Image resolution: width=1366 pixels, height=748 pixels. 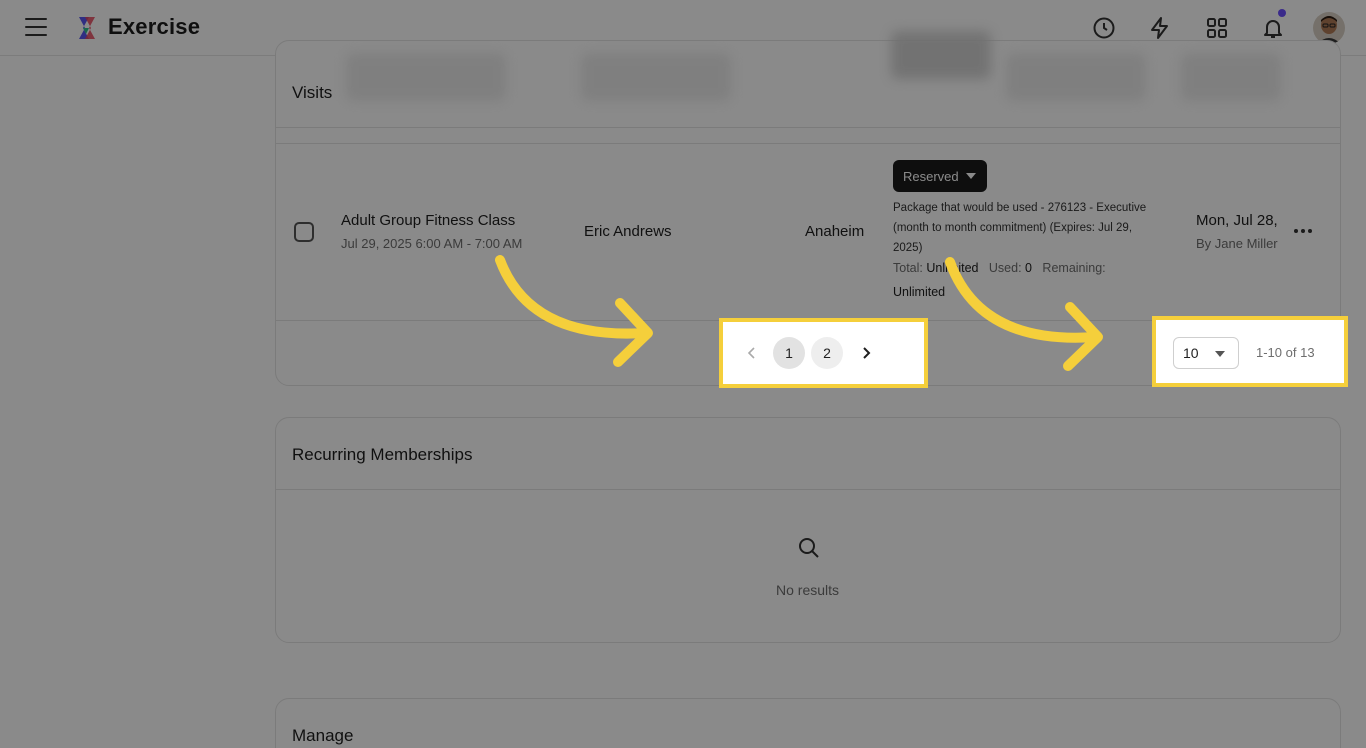 What do you see at coordinates (1285, 352) in the screenshot?
I see `page-range-text: 1-10 of 13` at bounding box center [1285, 352].